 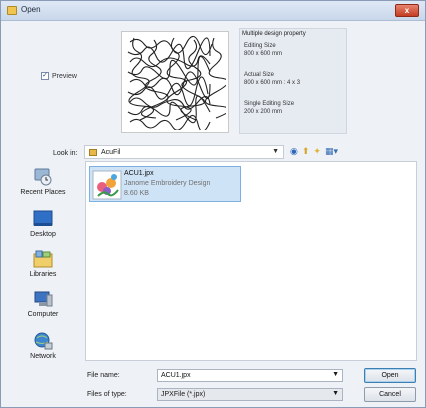 I want to click on file-name-label: File name:, so click(x=103, y=375).